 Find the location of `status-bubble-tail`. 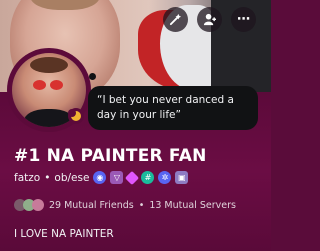

status-bubble-tail is located at coordinates (92, 76).